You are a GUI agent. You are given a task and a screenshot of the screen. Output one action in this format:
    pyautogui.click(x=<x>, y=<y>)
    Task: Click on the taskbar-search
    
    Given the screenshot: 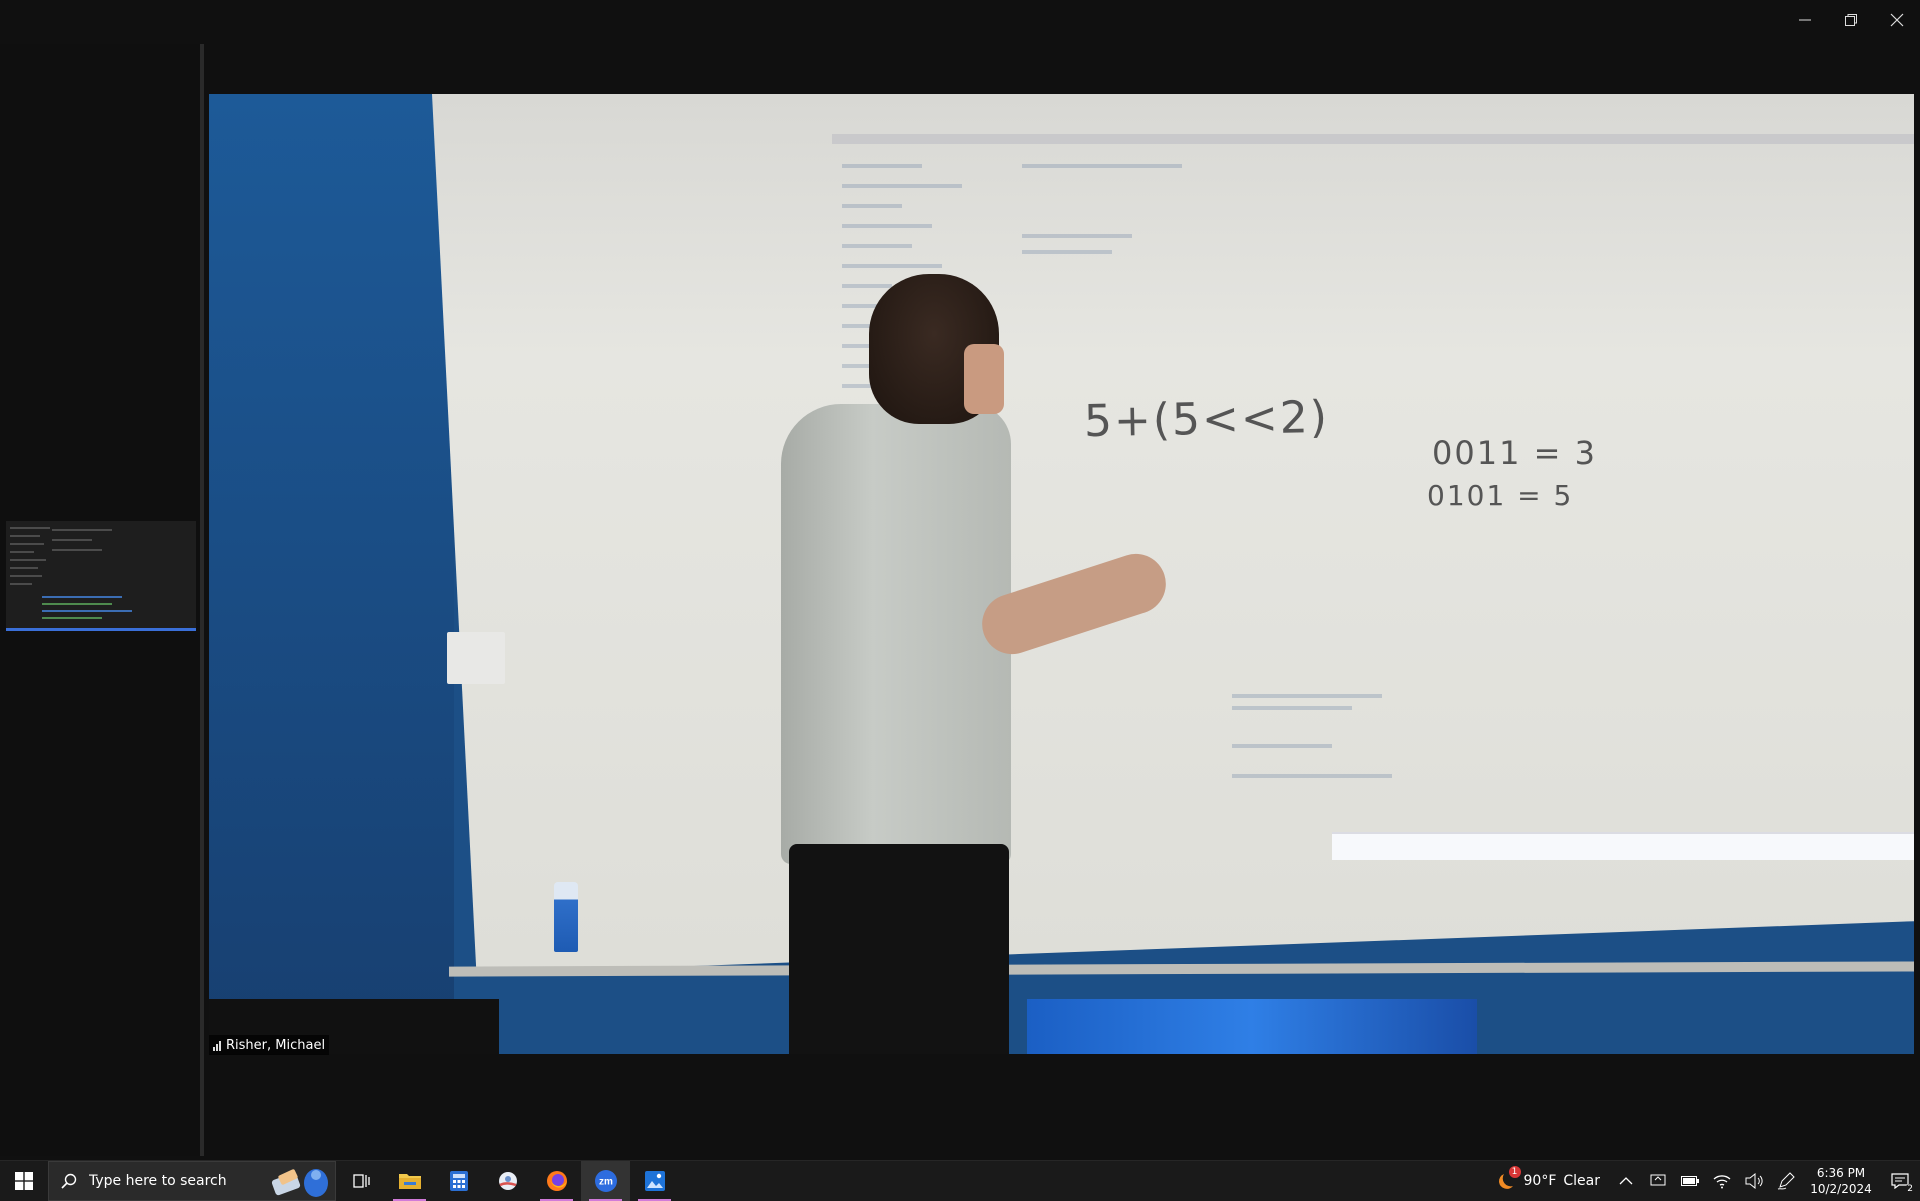 What is the action you would take?
    pyautogui.click(x=192, y=1181)
    